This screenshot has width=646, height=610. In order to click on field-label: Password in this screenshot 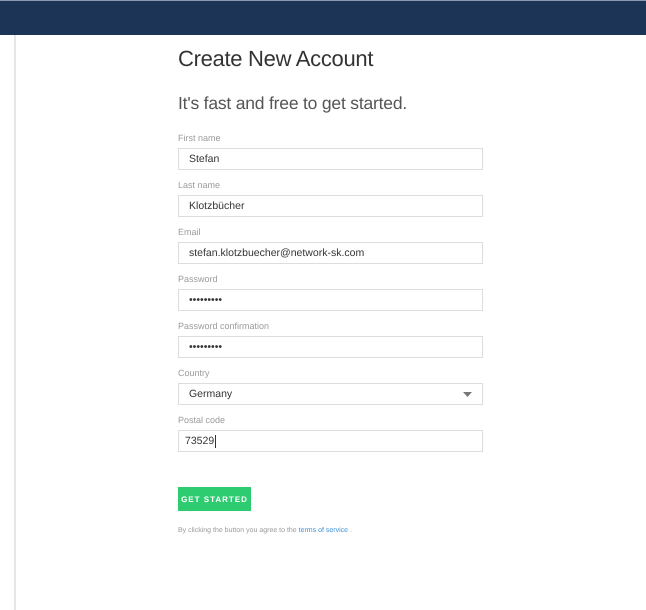, I will do `click(198, 279)`.